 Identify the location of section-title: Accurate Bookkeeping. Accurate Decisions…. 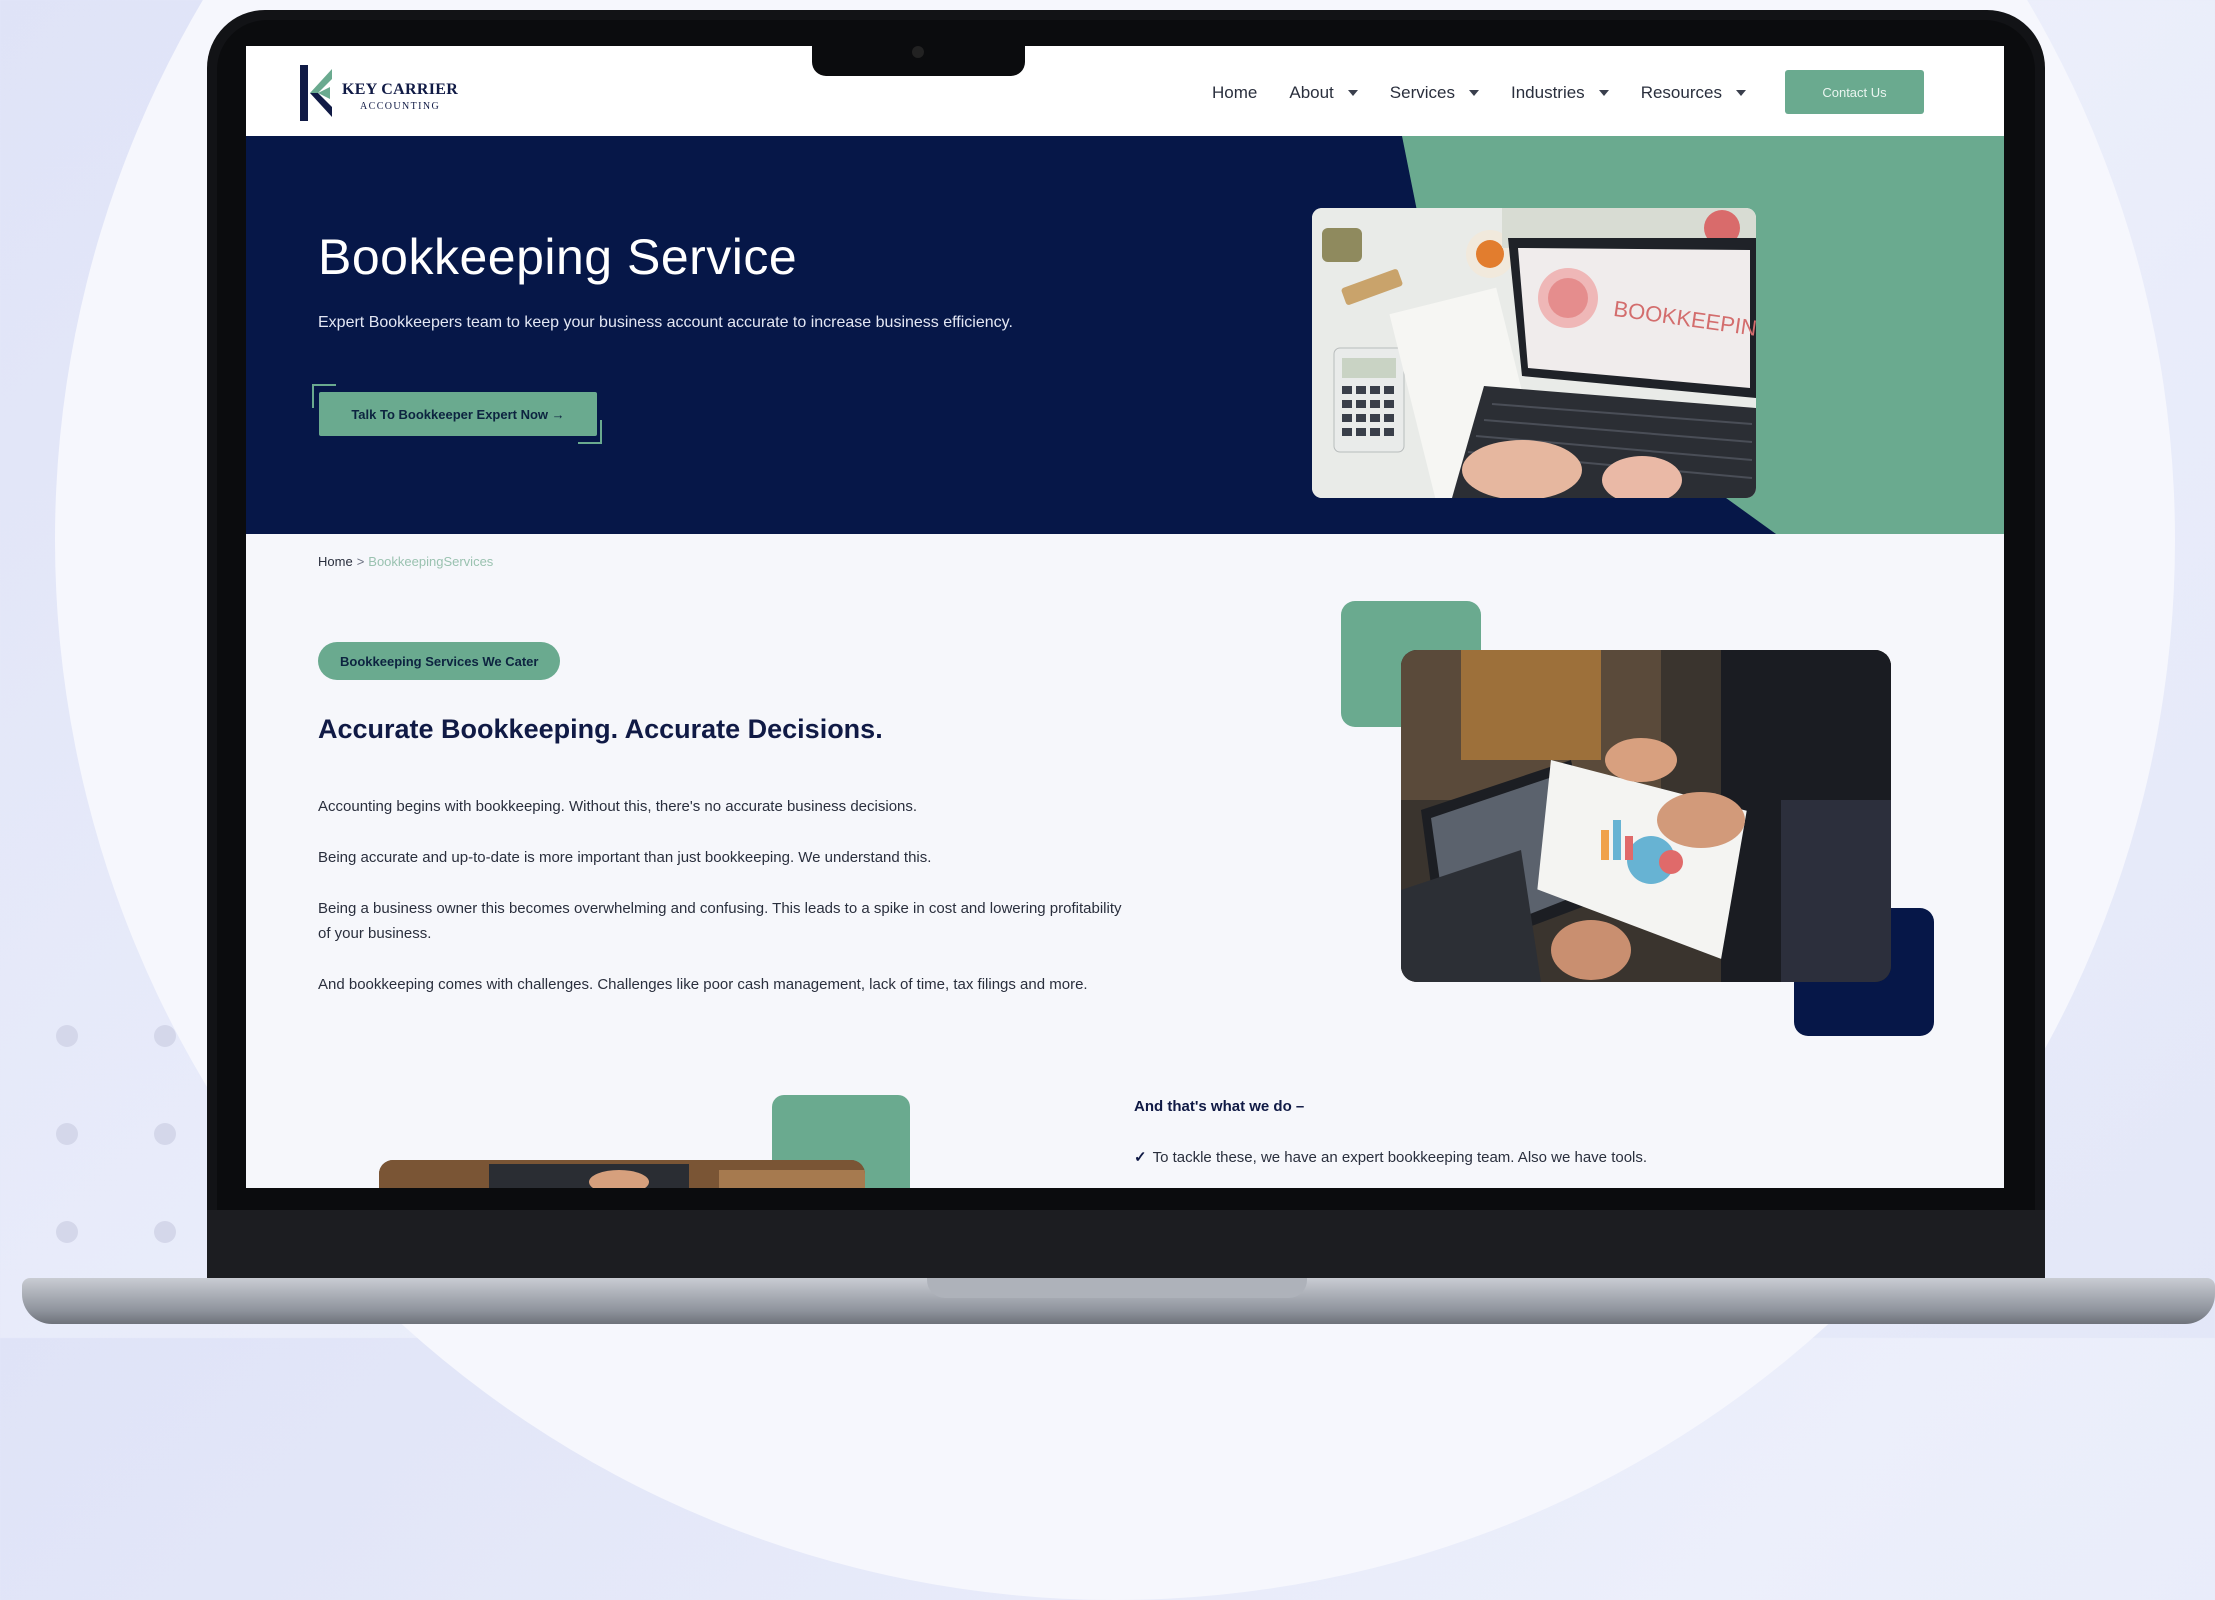
(600, 729).